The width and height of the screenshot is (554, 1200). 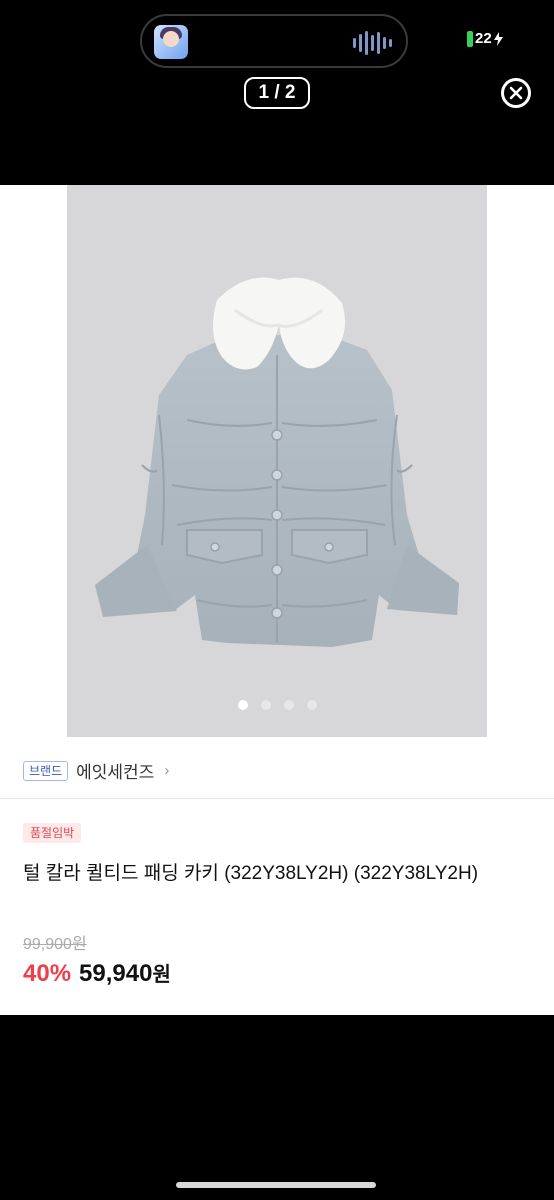 I want to click on close-button, so click(x=516, y=93).